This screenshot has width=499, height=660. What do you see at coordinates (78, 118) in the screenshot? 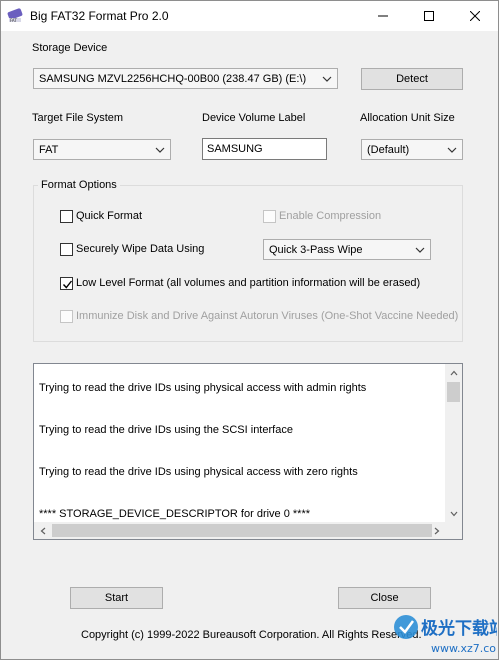
I see `target-fs-label: Target File System` at bounding box center [78, 118].